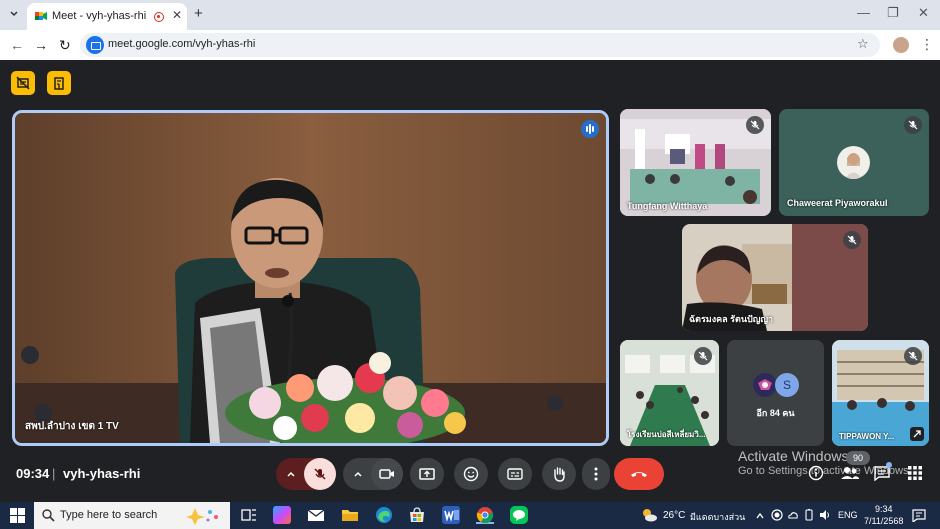  I want to click on camera-toggle-button, so click(387, 474).